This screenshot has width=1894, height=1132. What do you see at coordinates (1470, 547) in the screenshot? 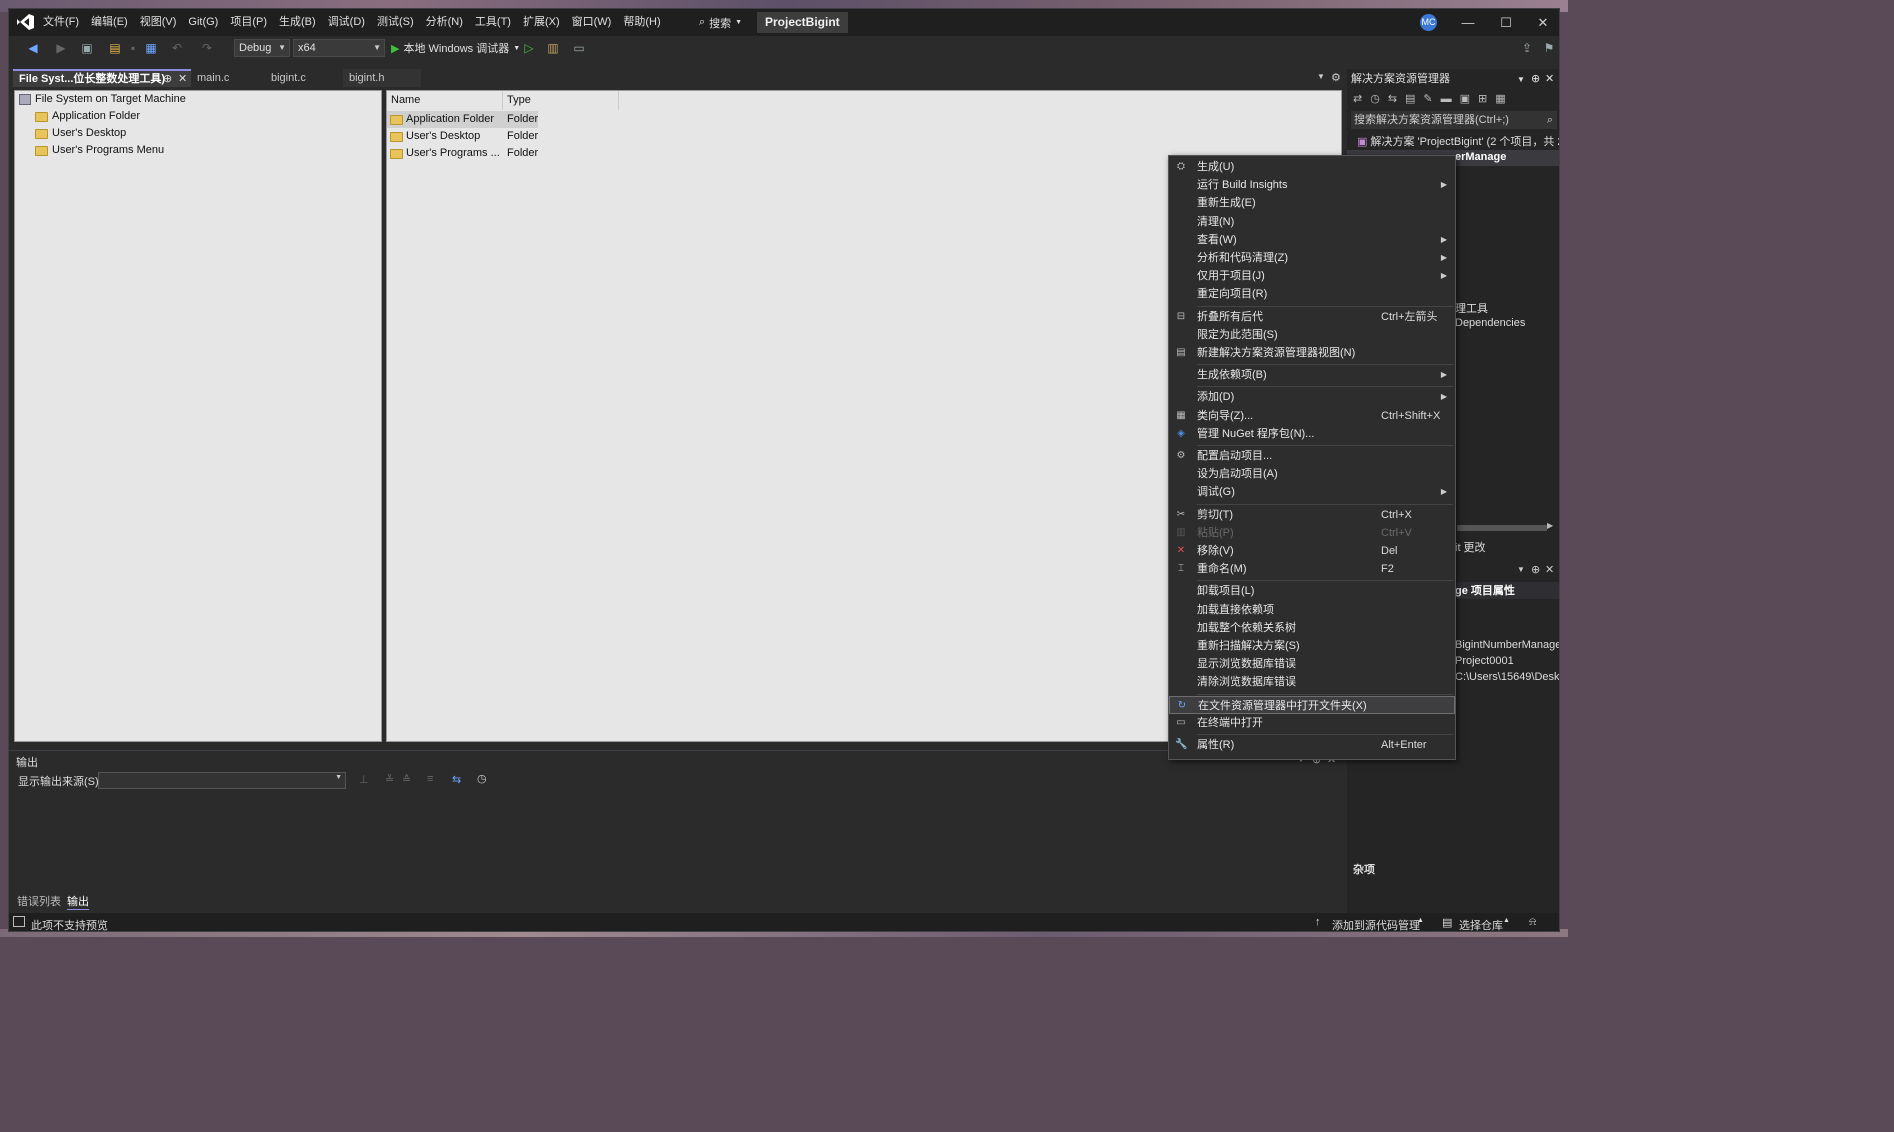
I see `git-changes-tab-fragment: it 更改` at bounding box center [1470, 547].